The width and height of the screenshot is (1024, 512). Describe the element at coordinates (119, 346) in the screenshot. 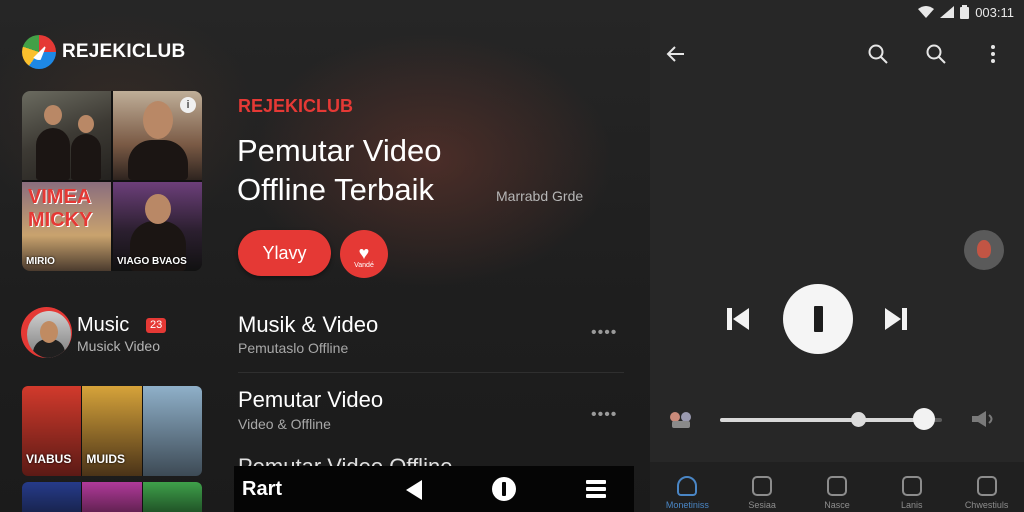

I see `category-subtitle: Musick Video` at that location.